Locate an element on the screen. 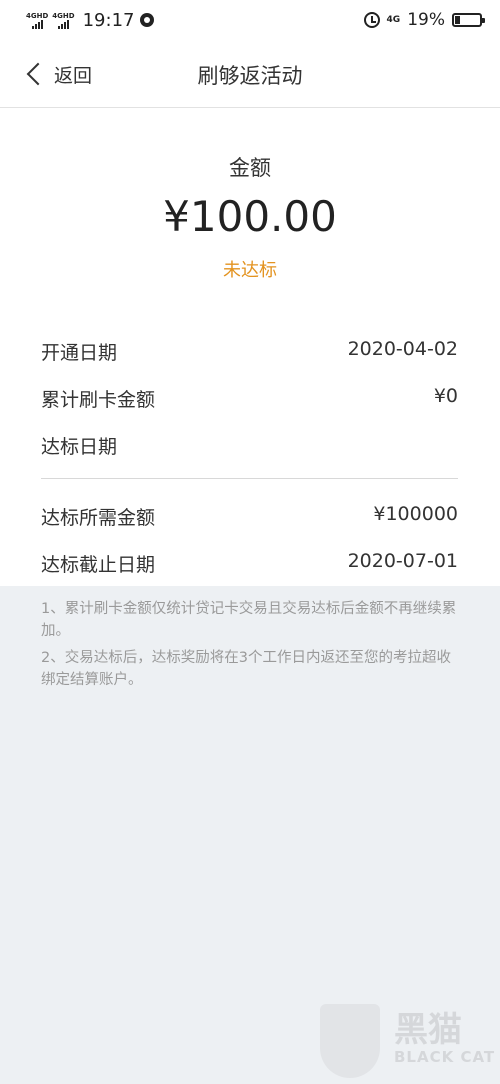  signal-icon-sim1: 4GHD is located at coordinates (37, 20).